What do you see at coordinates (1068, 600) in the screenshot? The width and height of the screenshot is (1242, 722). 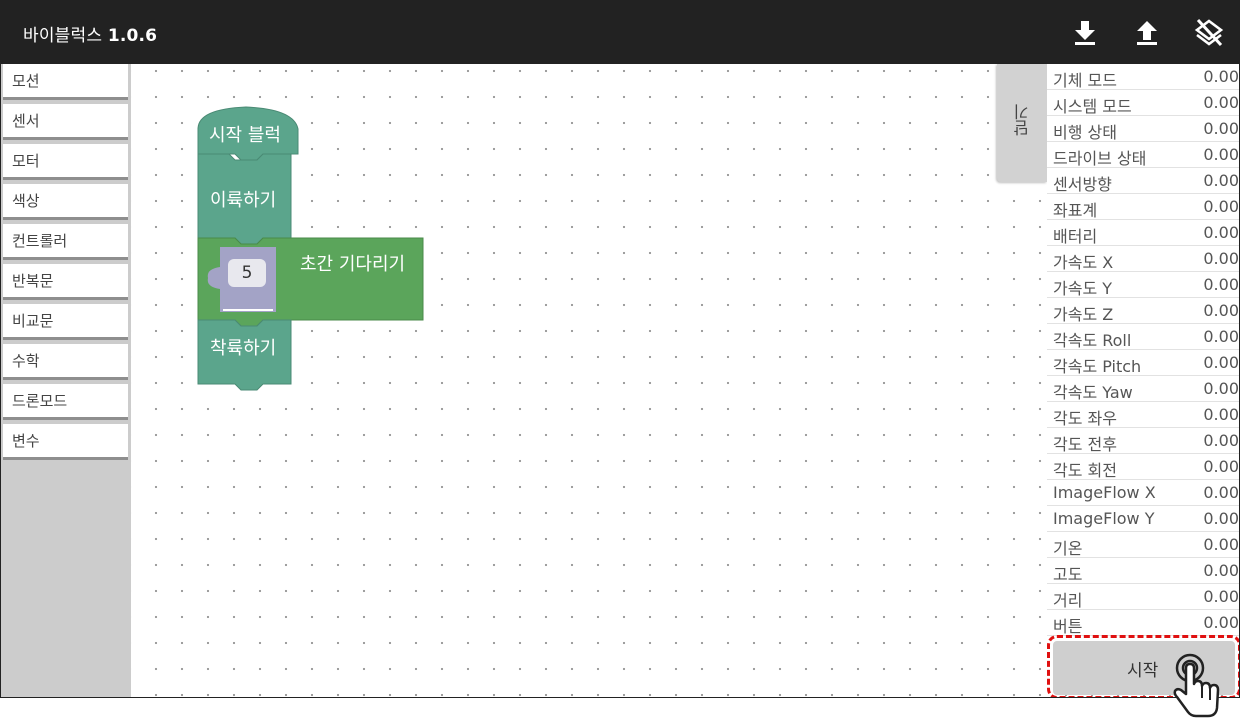 I see `sensor-label: 거리` at bounding box center [1068, 600].